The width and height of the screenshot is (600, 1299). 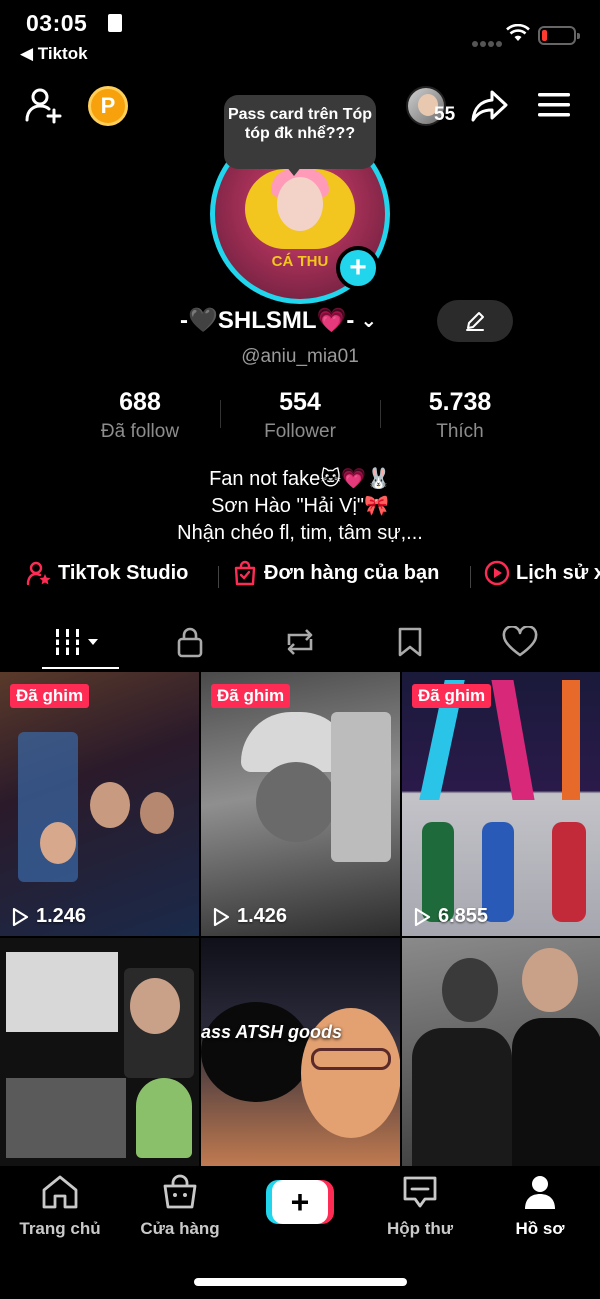 I want to click on active-tab-indicator, so click(x=80, y=668).